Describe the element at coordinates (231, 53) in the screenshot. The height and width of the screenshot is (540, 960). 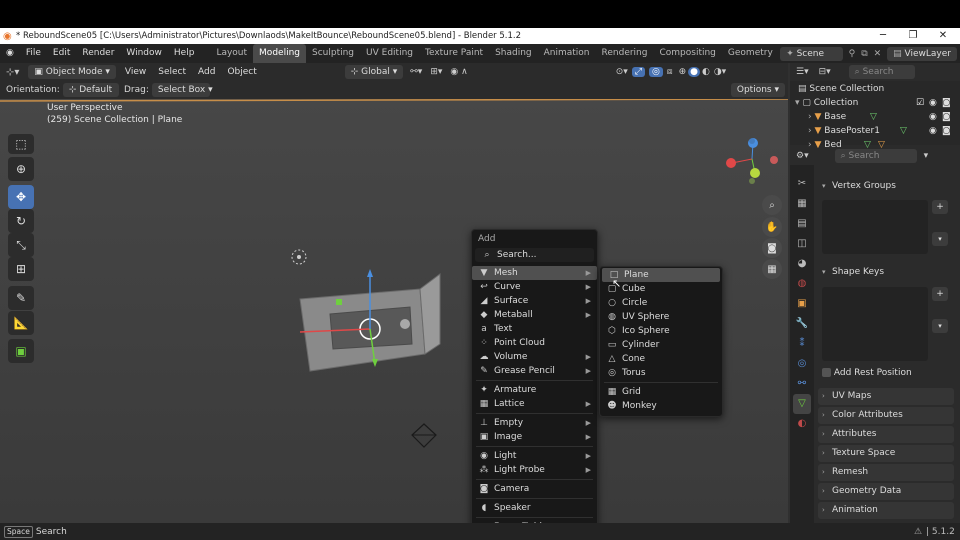
I see `tab-layout: Layout` at that location.